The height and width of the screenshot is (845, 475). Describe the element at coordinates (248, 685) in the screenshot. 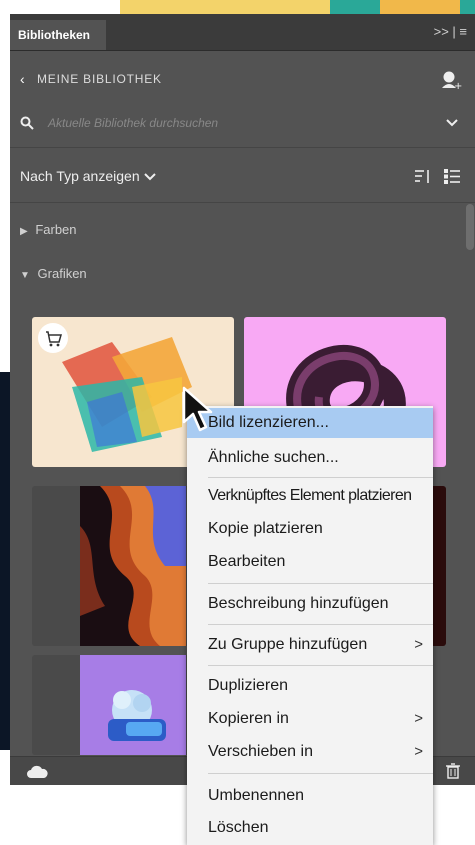

I see `menu-item-label: Duplizieren` at that location.